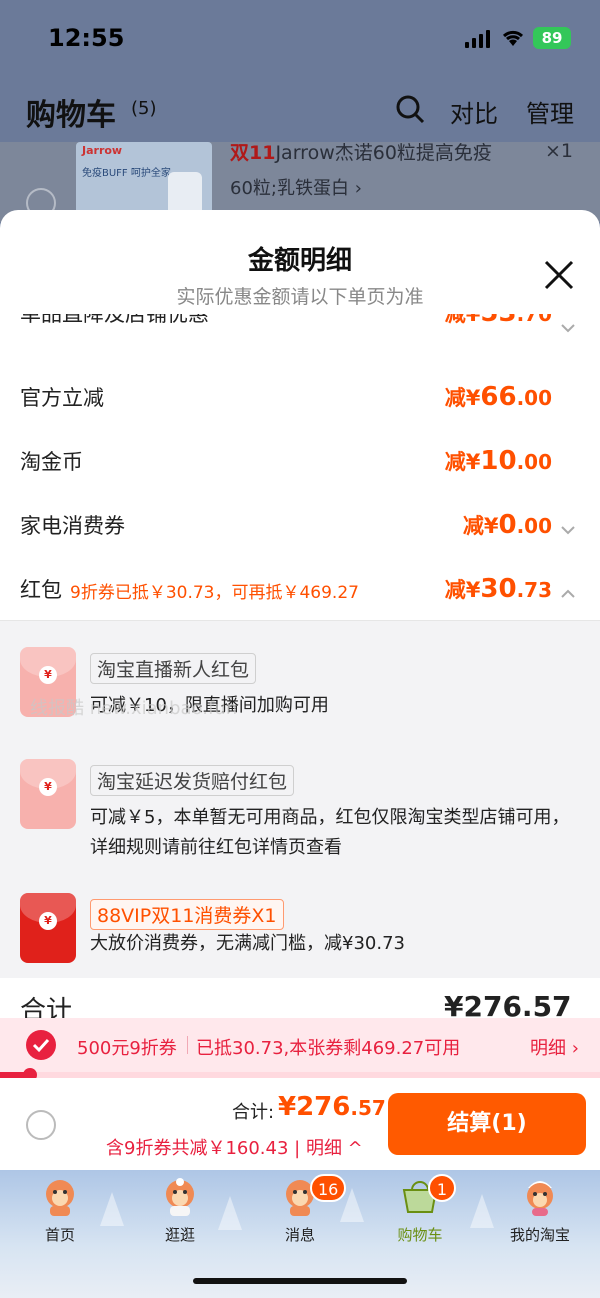 The width and height of the screenshot is (600, 1298). Describe the element at coordinates (62, 398) in the screenshot. I see `row-label: 官方立减` at that location.